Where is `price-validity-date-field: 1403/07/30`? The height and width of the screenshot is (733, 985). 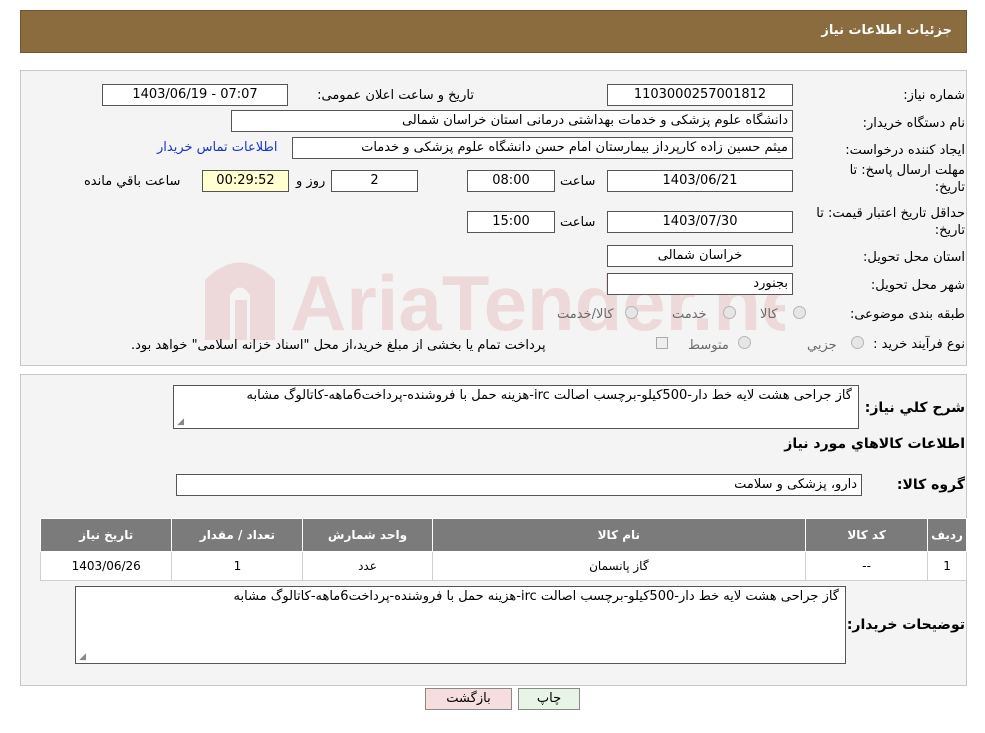 price-validity-date-field: 1403/07/30 is located at coordinates (700, 222).